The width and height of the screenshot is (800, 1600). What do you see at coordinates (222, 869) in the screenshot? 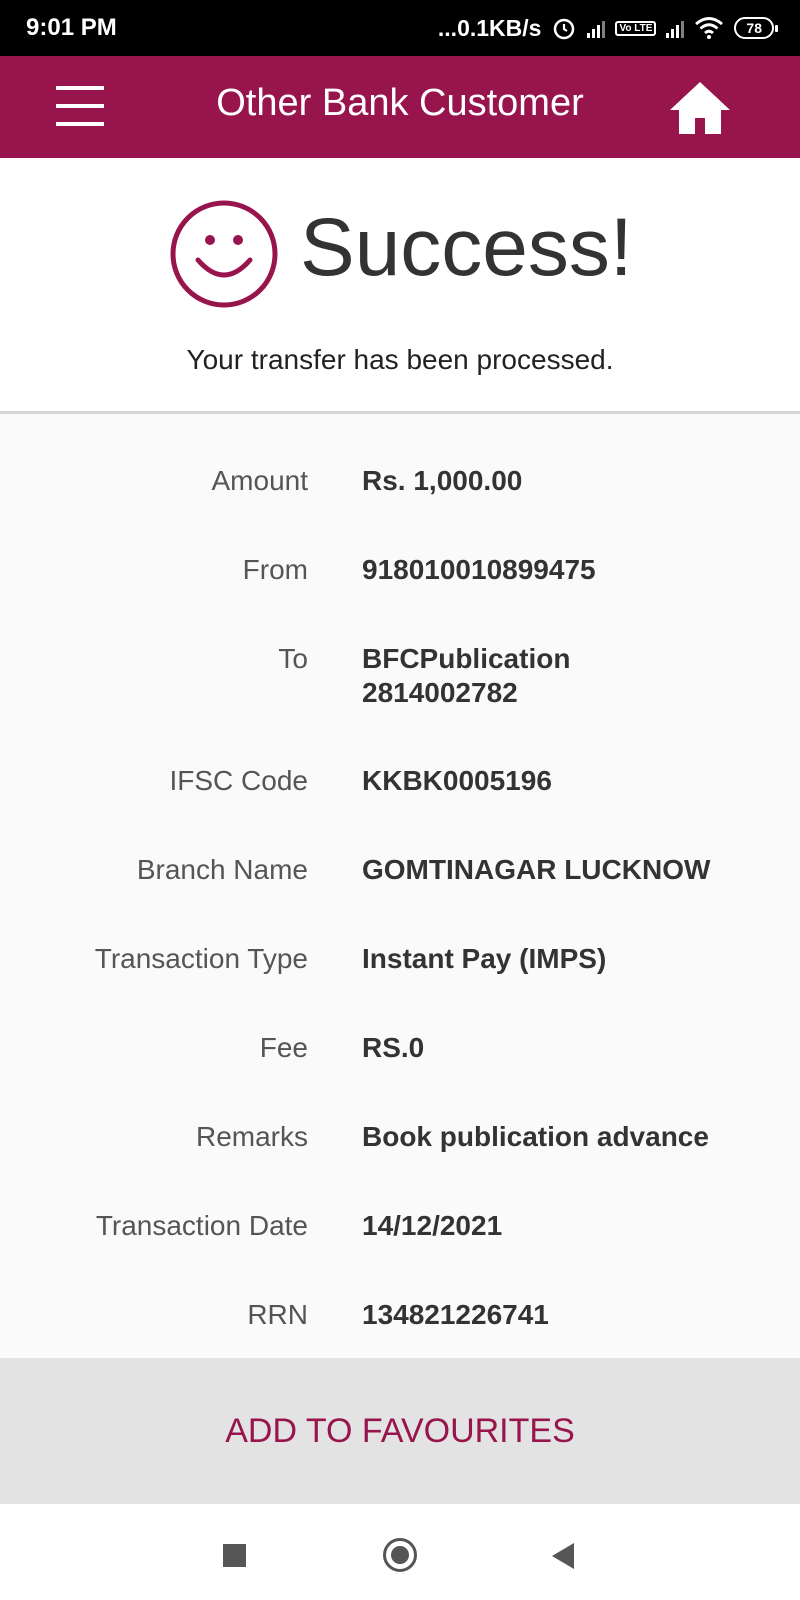
I see `detail-label: Branch Name` at bounding box center [222, 869].